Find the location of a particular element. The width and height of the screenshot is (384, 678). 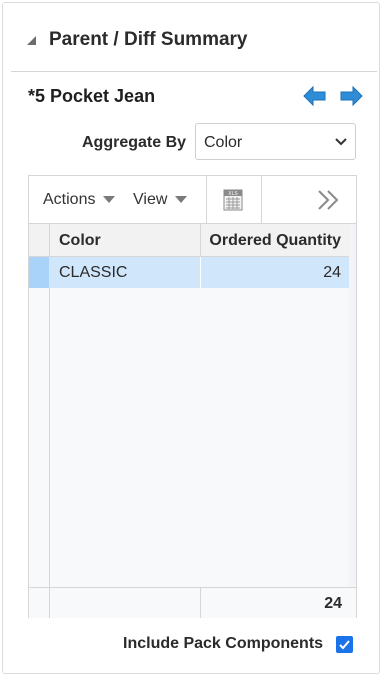

column-header-color: Color is located at coordinates (80, 241).